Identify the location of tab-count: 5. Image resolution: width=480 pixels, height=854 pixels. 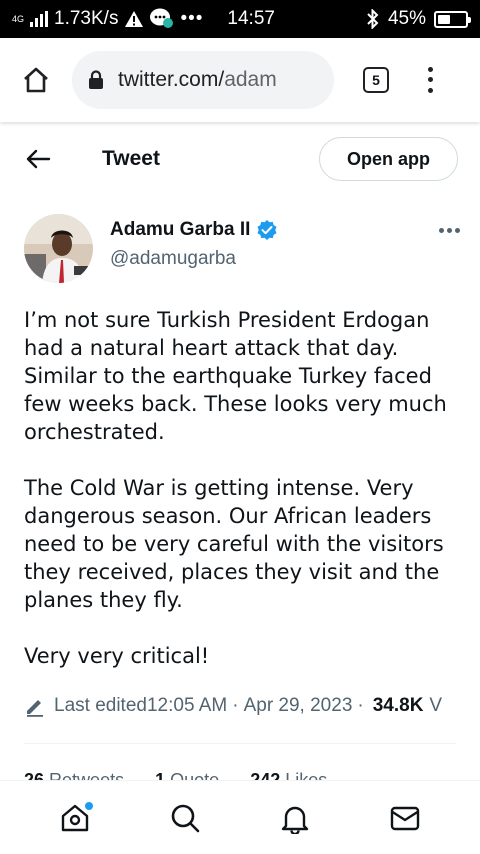
(376, 80).